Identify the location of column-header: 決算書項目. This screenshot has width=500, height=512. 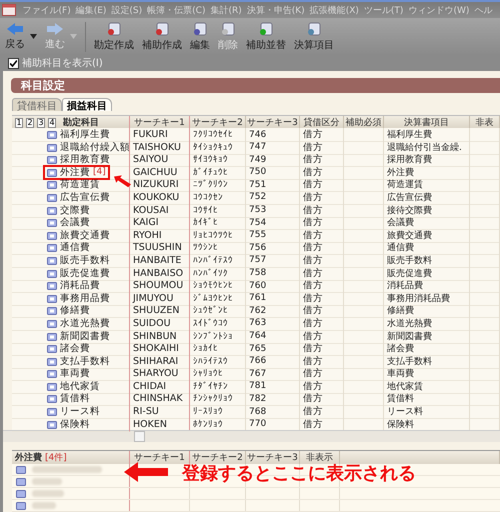
(427, 122).